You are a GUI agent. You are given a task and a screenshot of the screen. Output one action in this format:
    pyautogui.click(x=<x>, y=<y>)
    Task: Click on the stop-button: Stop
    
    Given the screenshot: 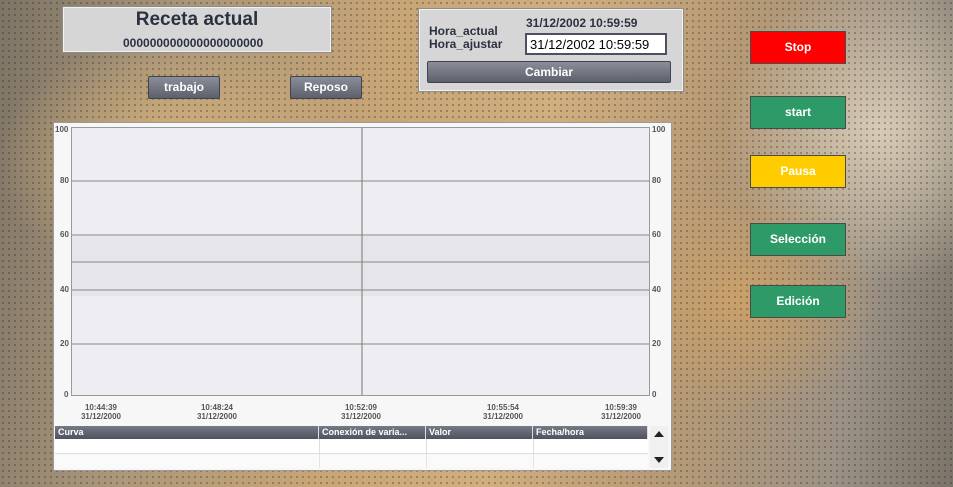 What is the action you would take?
    pyautogui.click(x=798, y=47)
    